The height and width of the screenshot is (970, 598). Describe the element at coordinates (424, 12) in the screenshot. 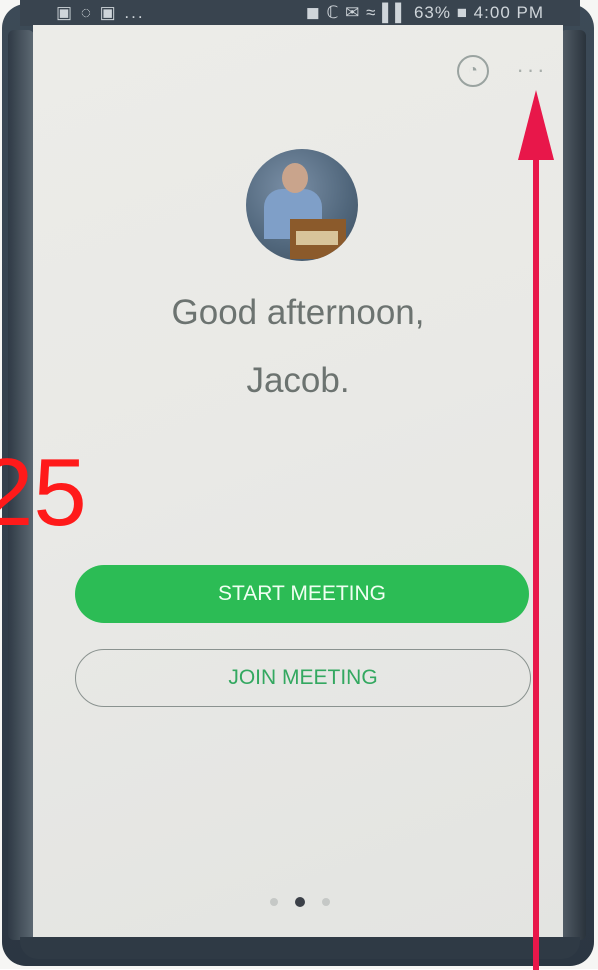

I see `status-right-info: ◼ ℂ ✉ ≈ ▌▌ 63% ■ 4:00 PM` at that location.